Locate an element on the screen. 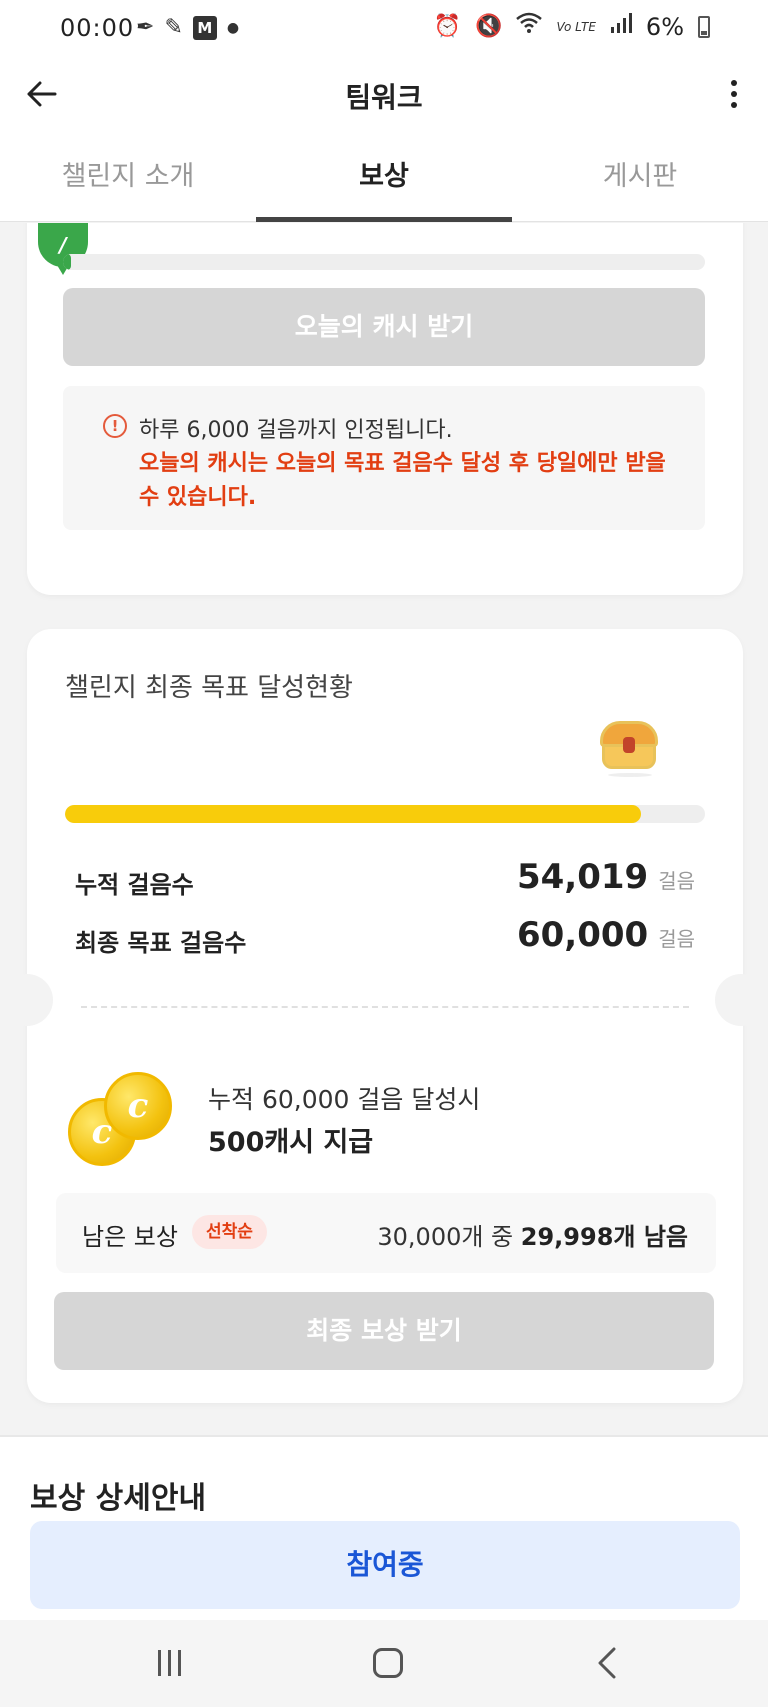  battery-percent: 6% is located at coordinates (664, 27).